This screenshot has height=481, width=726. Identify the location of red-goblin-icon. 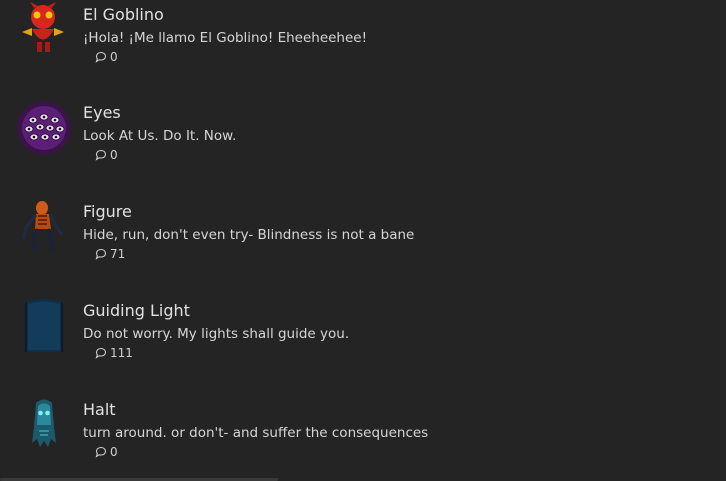
(44, 30).